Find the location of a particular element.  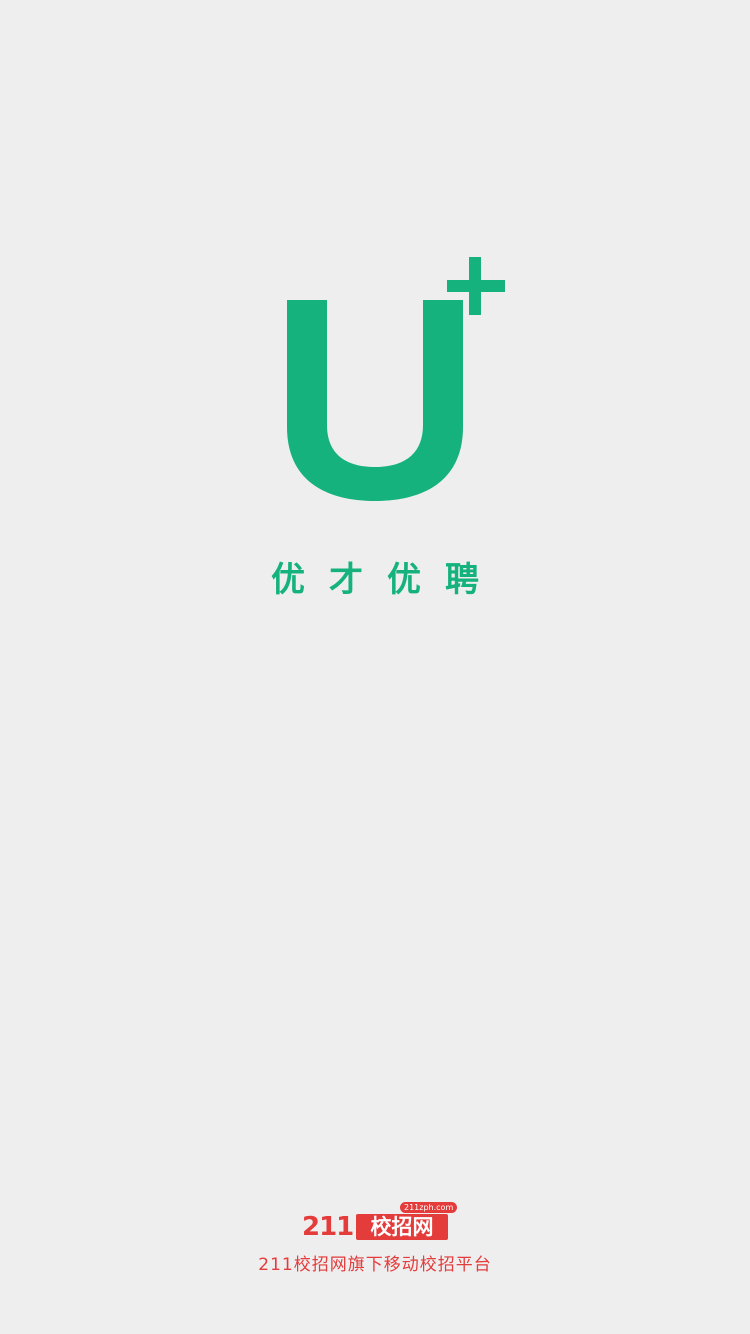

app-name: 优才优聘 is located at coordinates (387, 580).